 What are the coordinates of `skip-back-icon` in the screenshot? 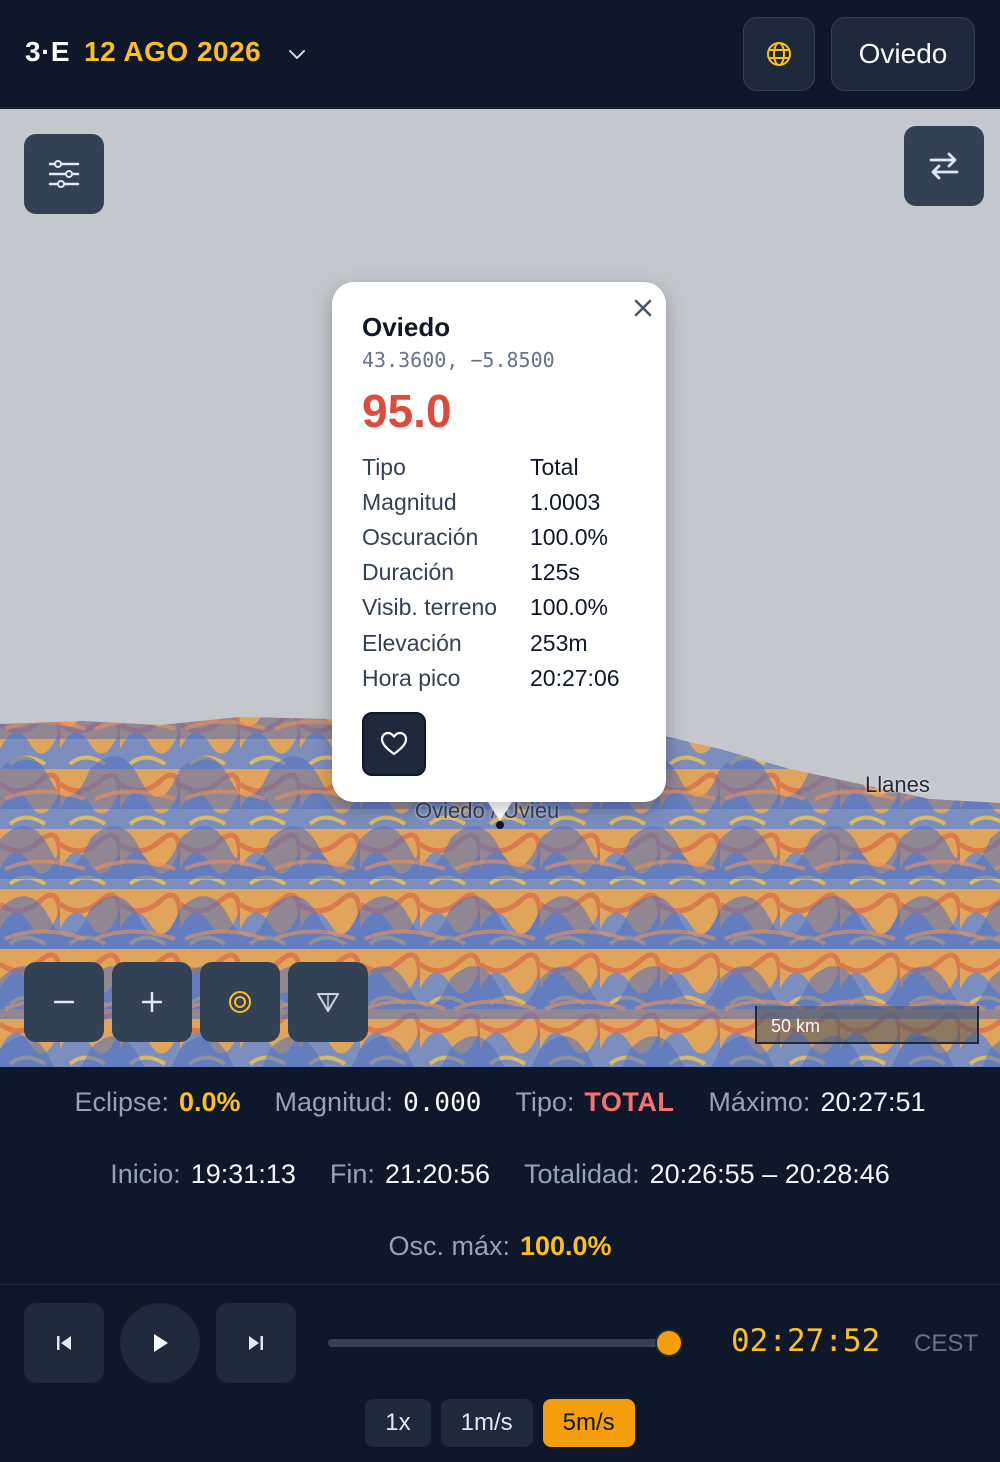 It's located at (64, 1343).